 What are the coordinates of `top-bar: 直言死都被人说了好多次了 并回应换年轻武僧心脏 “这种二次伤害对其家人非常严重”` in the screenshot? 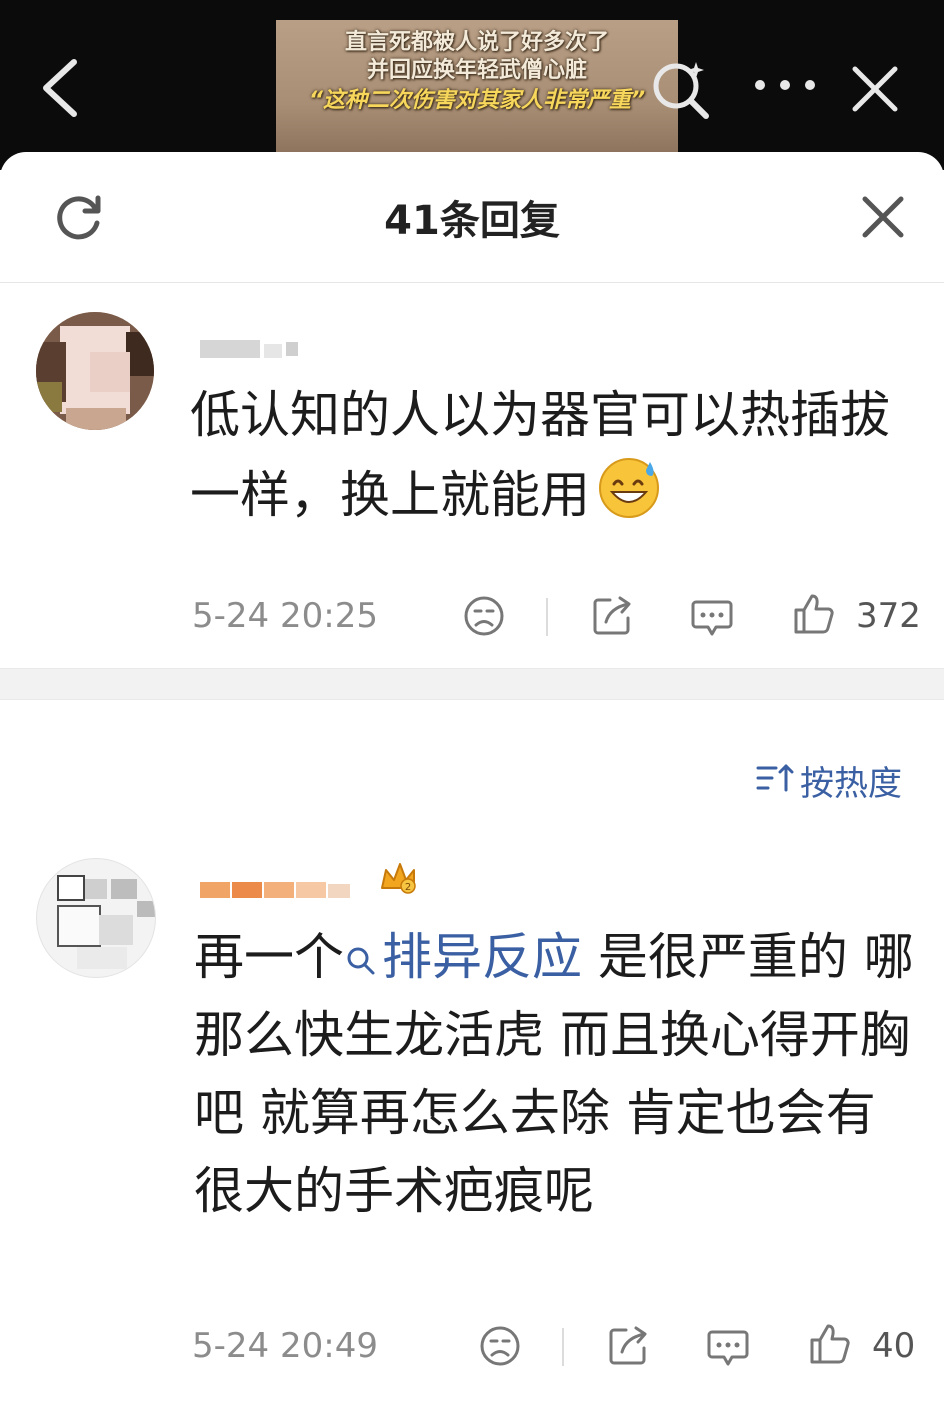 It's located at (472, 85).